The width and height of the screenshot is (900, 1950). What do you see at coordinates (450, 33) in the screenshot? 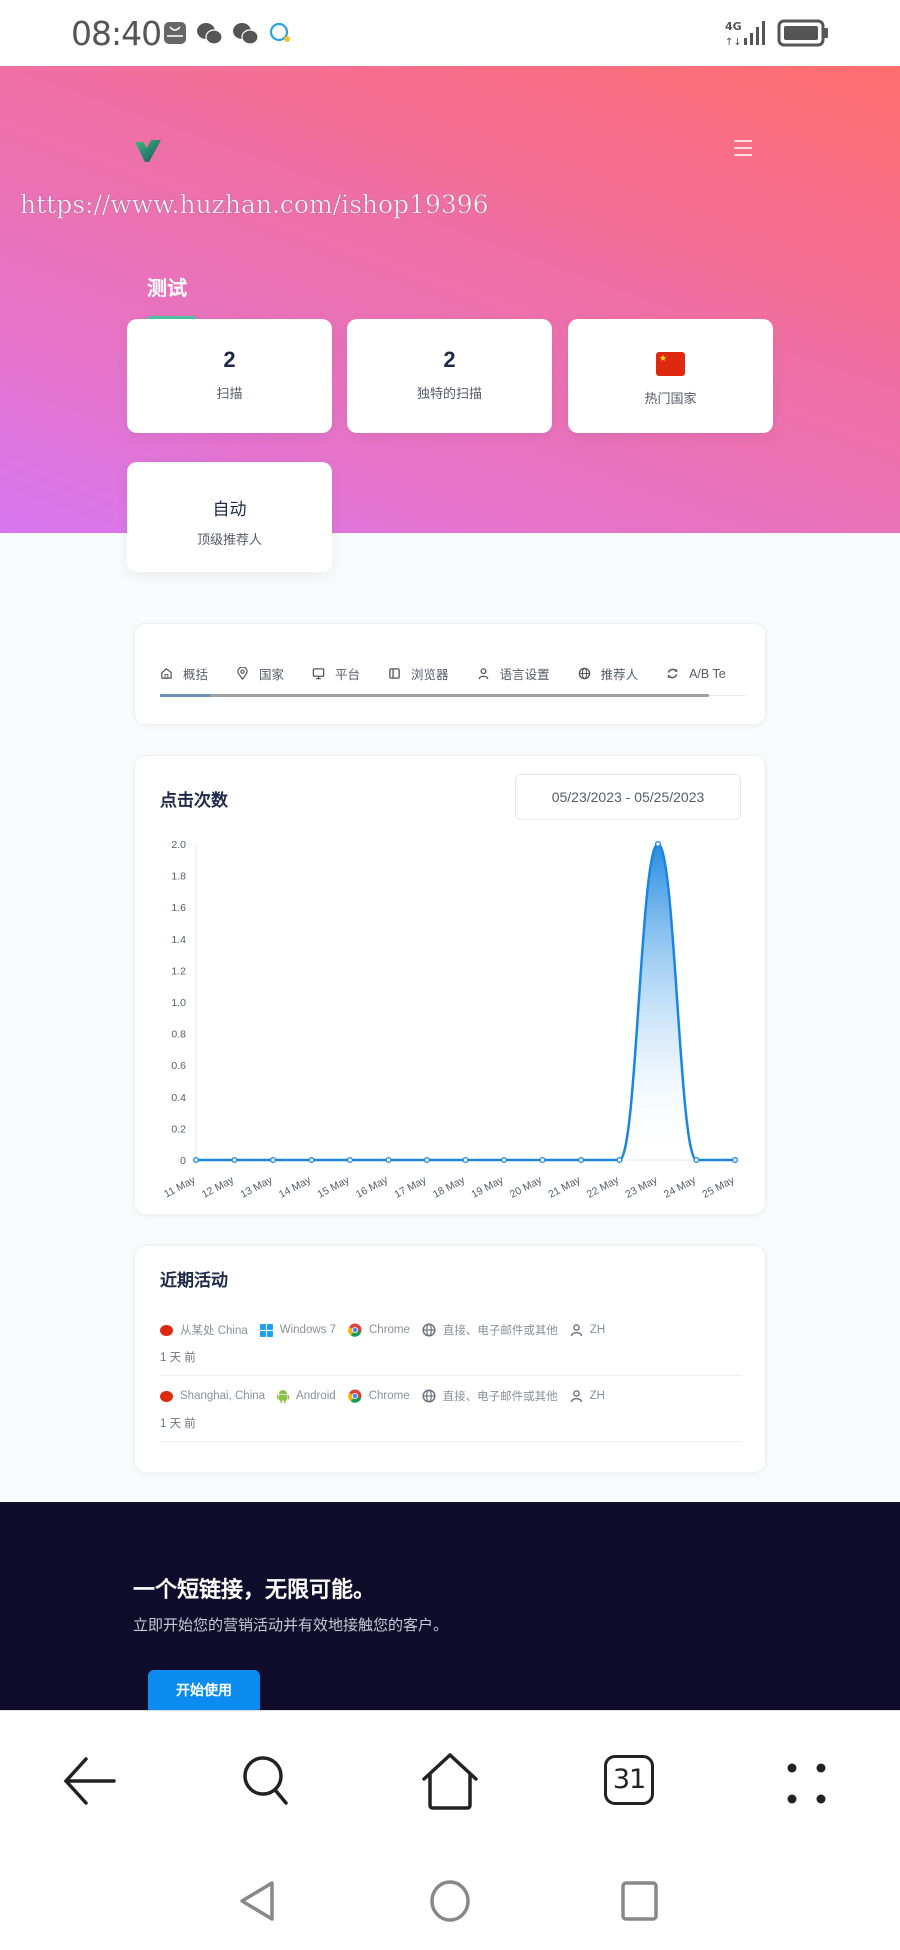
I see `status-bar: 08:40 4G ↑↓` at bounding box center [450, 33].